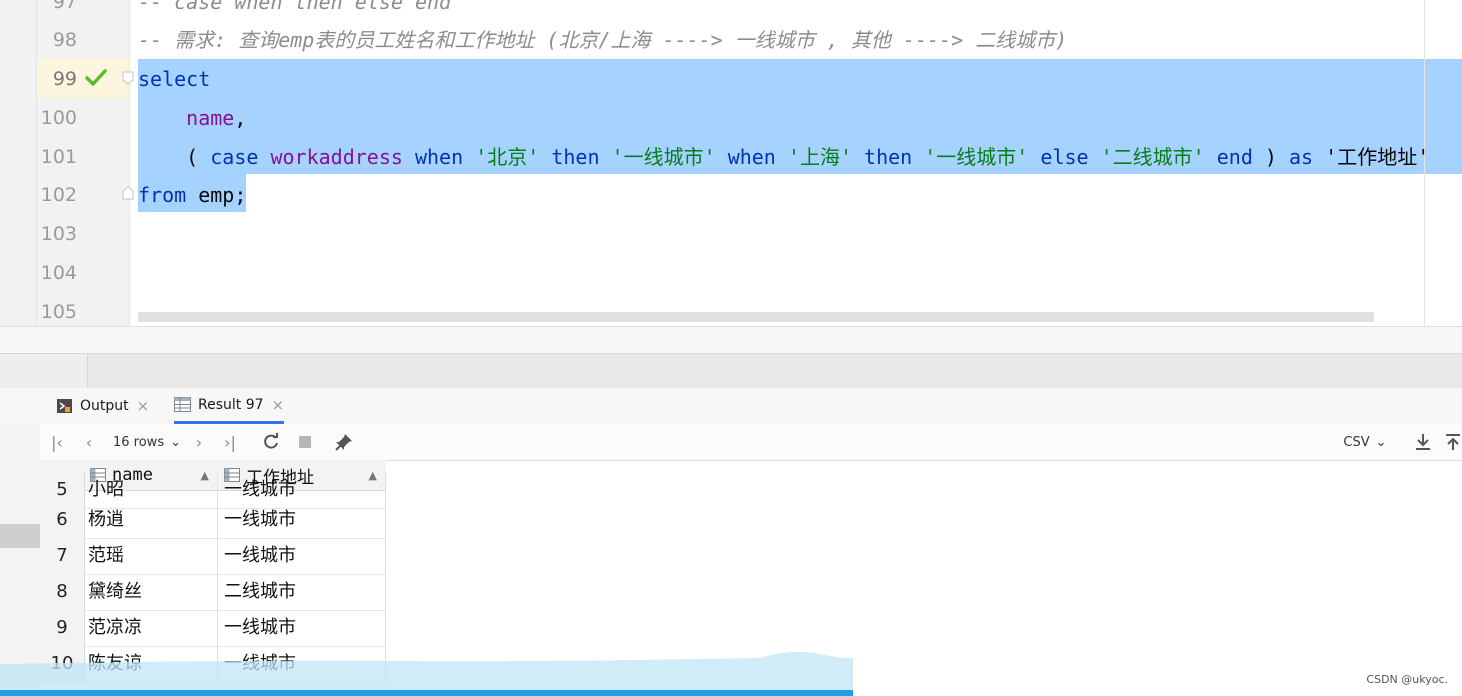 This screenshot has width=1462, height=696. What do you see at coordinates (731, 406) in the screenshot?
I see `result-tabs: Output × Result 97 ×` at bounding box center [731, 406].